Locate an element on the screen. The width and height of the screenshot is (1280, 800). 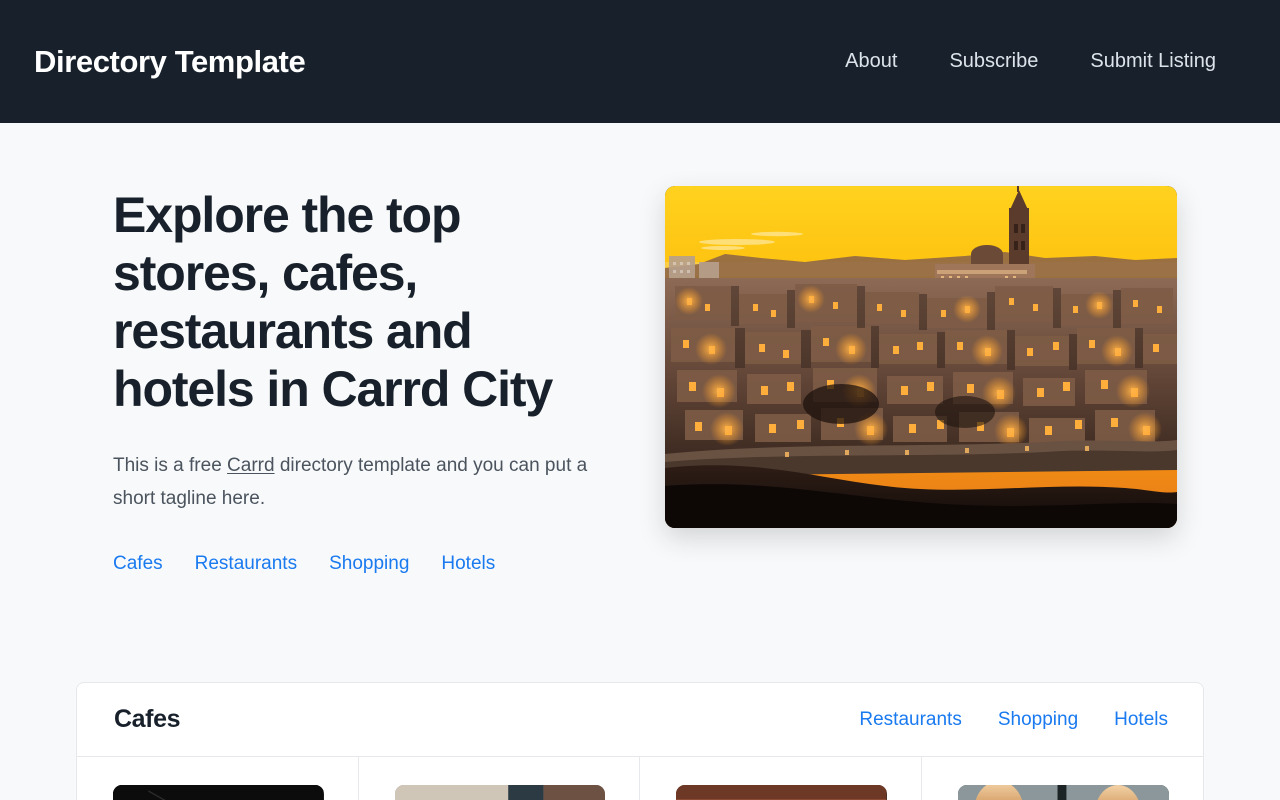
tab-restaurants: Restaurants is located at coordinates (910, 720).